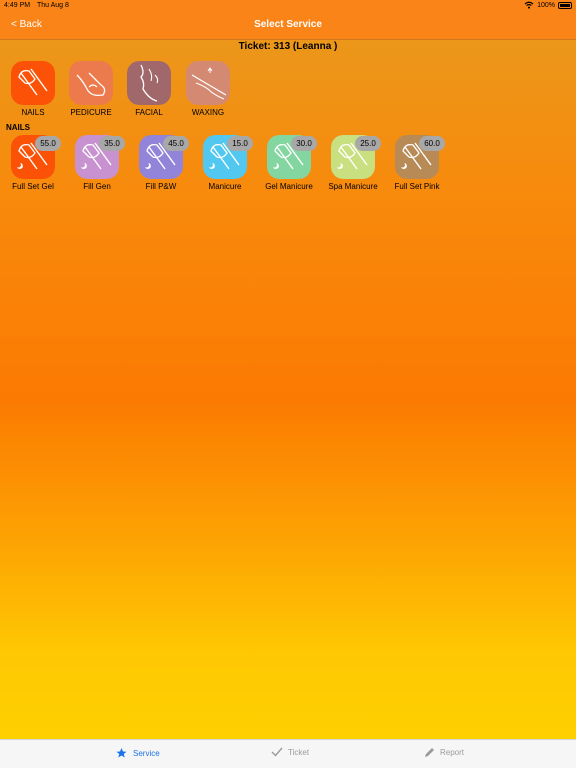 The height and width of the screenshot is (768, 576). I want to click on leg-icon, so click(208, 83).